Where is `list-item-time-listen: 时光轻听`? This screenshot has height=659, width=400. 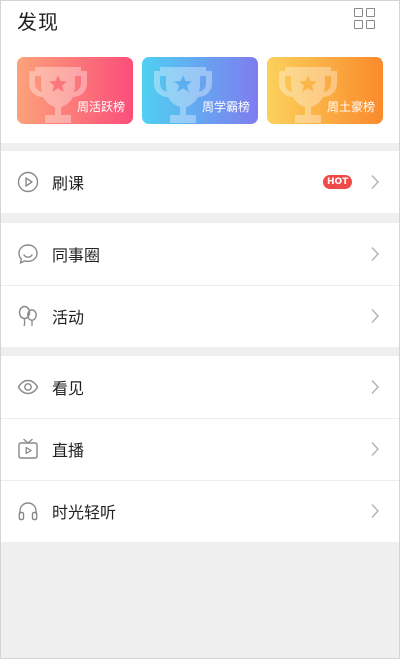
list-item-time-listen: 时光轻听 is located at coordinates (200, 511).